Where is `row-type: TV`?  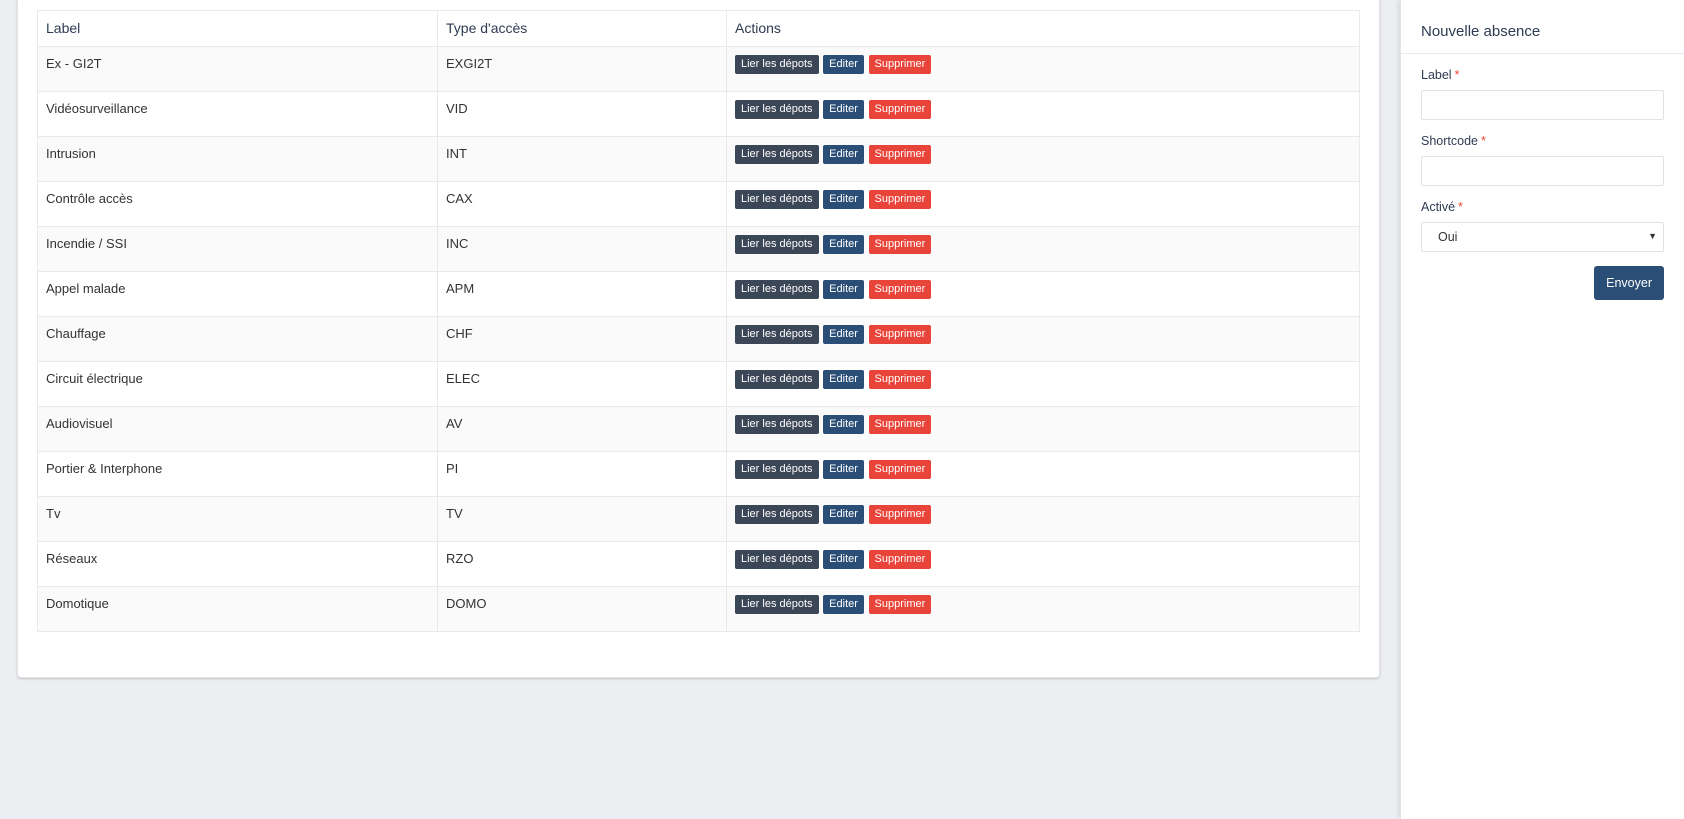
row-type: TV is located at coordinates (582, 519).